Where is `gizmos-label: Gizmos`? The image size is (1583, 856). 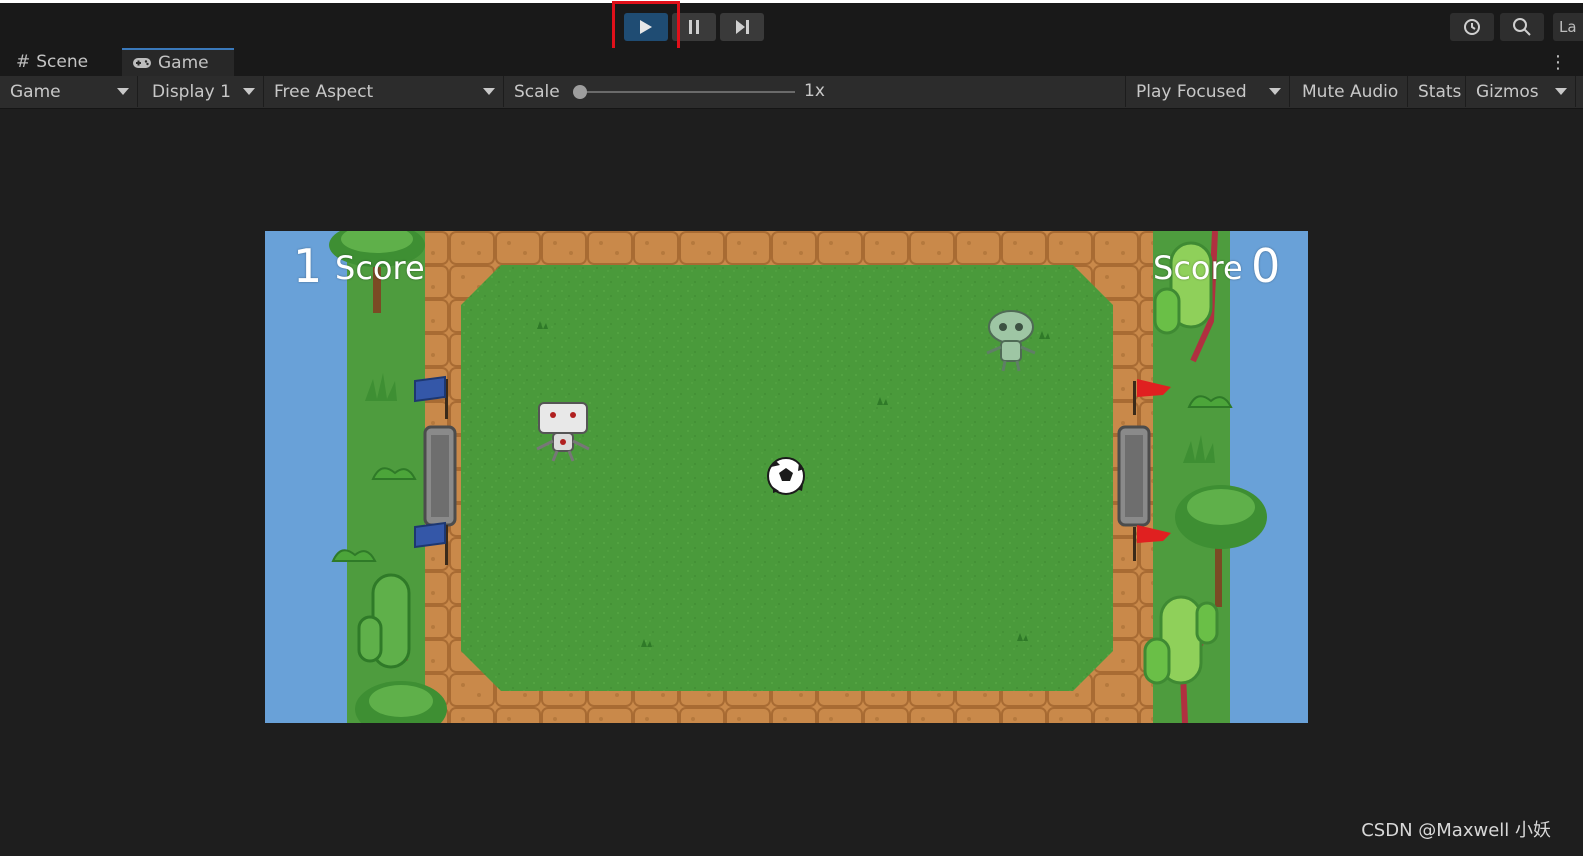 gizmos-label: Gizmos is located at coordinates (1507, 91).